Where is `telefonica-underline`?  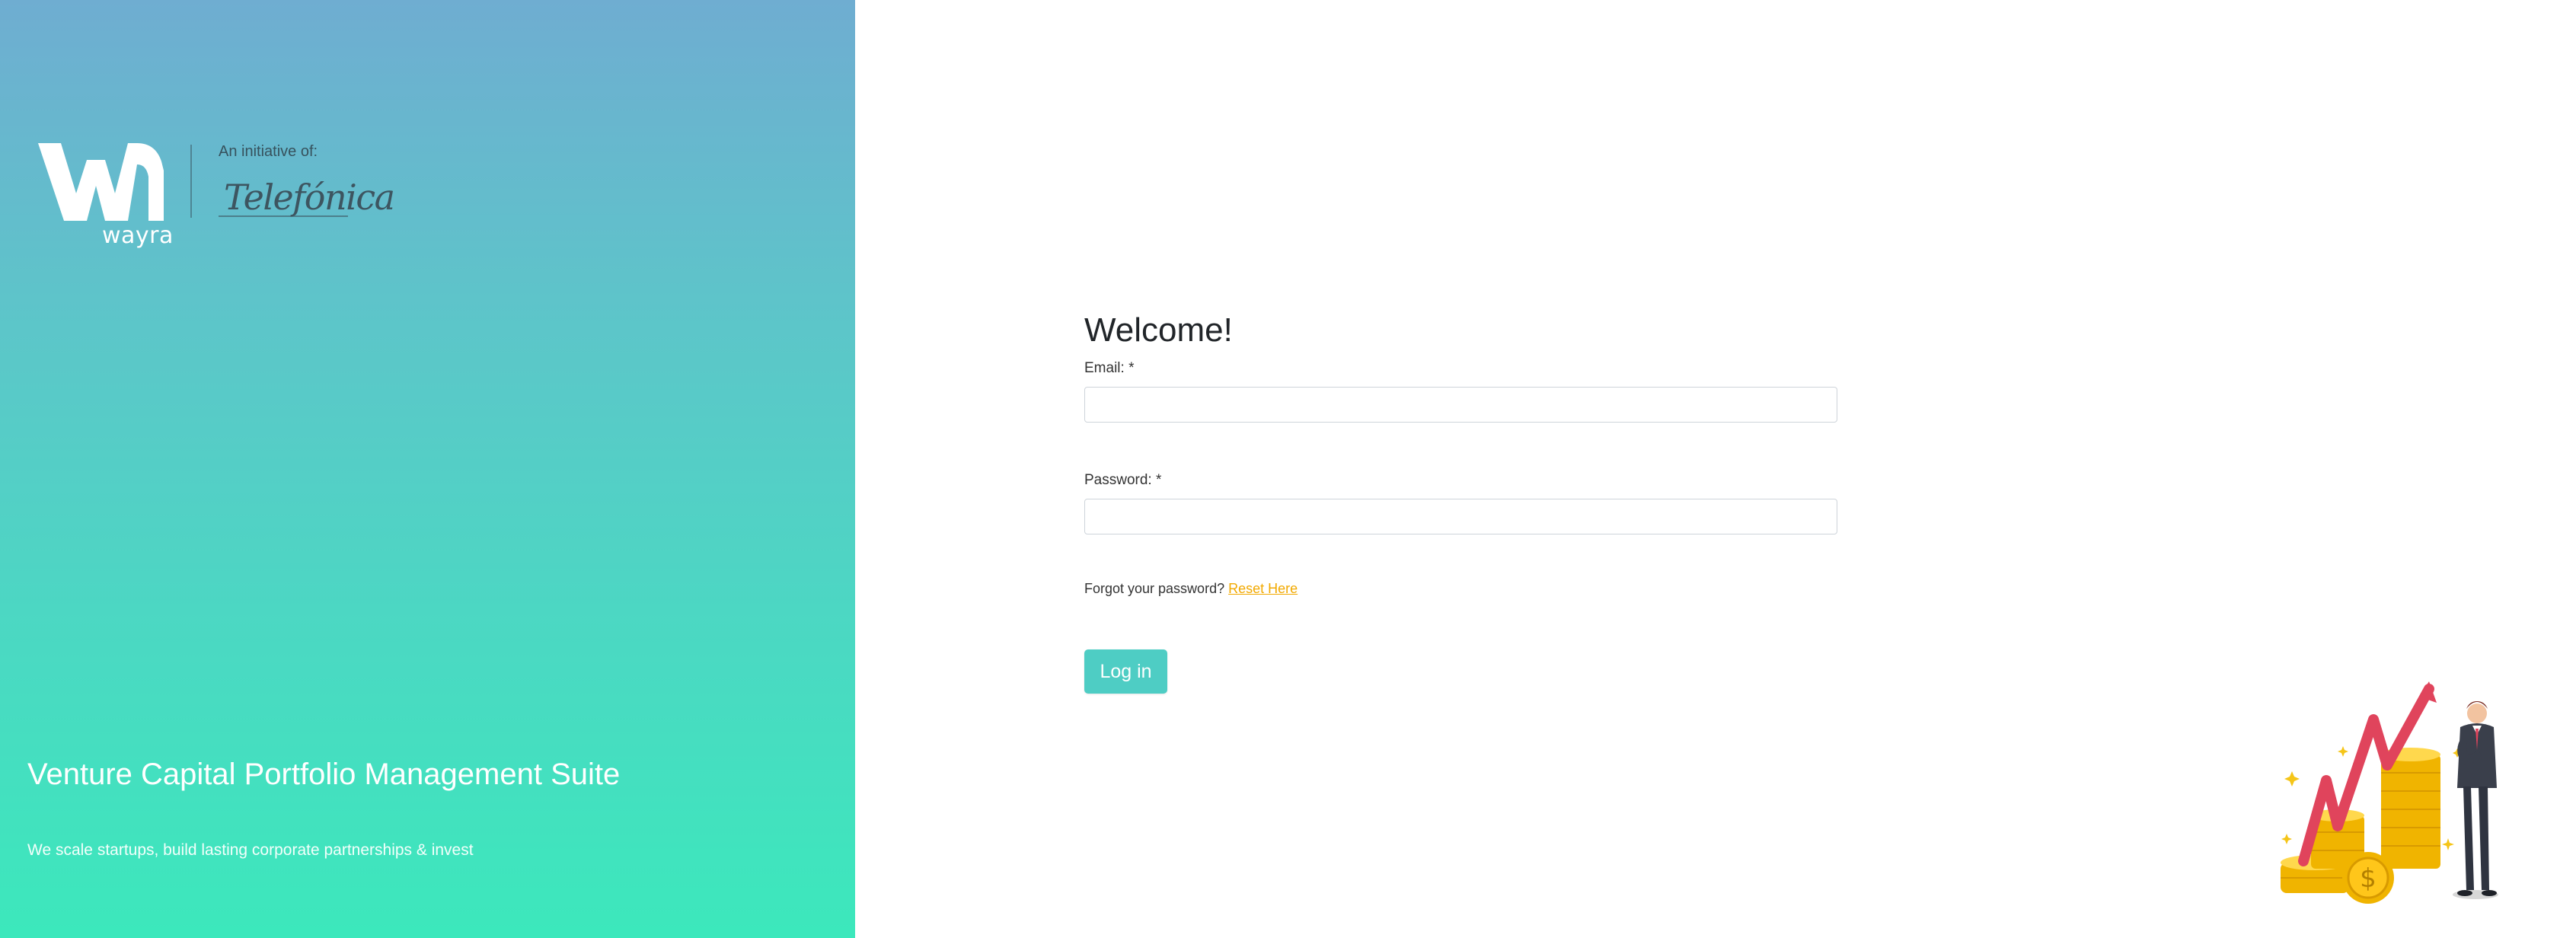 telefonica-underline is located at coordinates (283, 216).